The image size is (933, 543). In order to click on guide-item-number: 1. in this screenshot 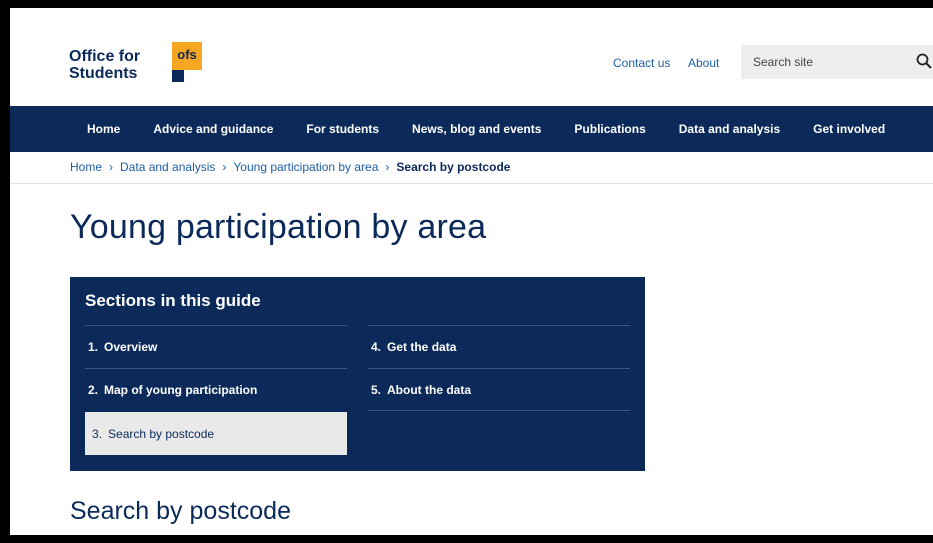, I will do `click(93, 347)`.